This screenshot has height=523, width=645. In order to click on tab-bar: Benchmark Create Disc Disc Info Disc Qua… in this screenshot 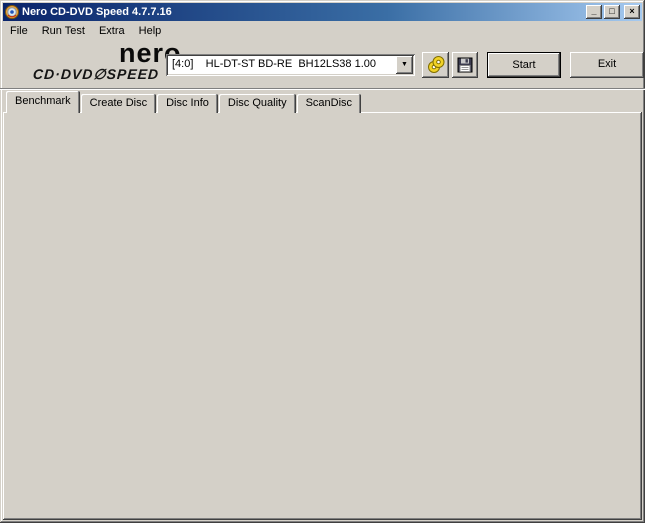, I will do `click(184, 102)`.